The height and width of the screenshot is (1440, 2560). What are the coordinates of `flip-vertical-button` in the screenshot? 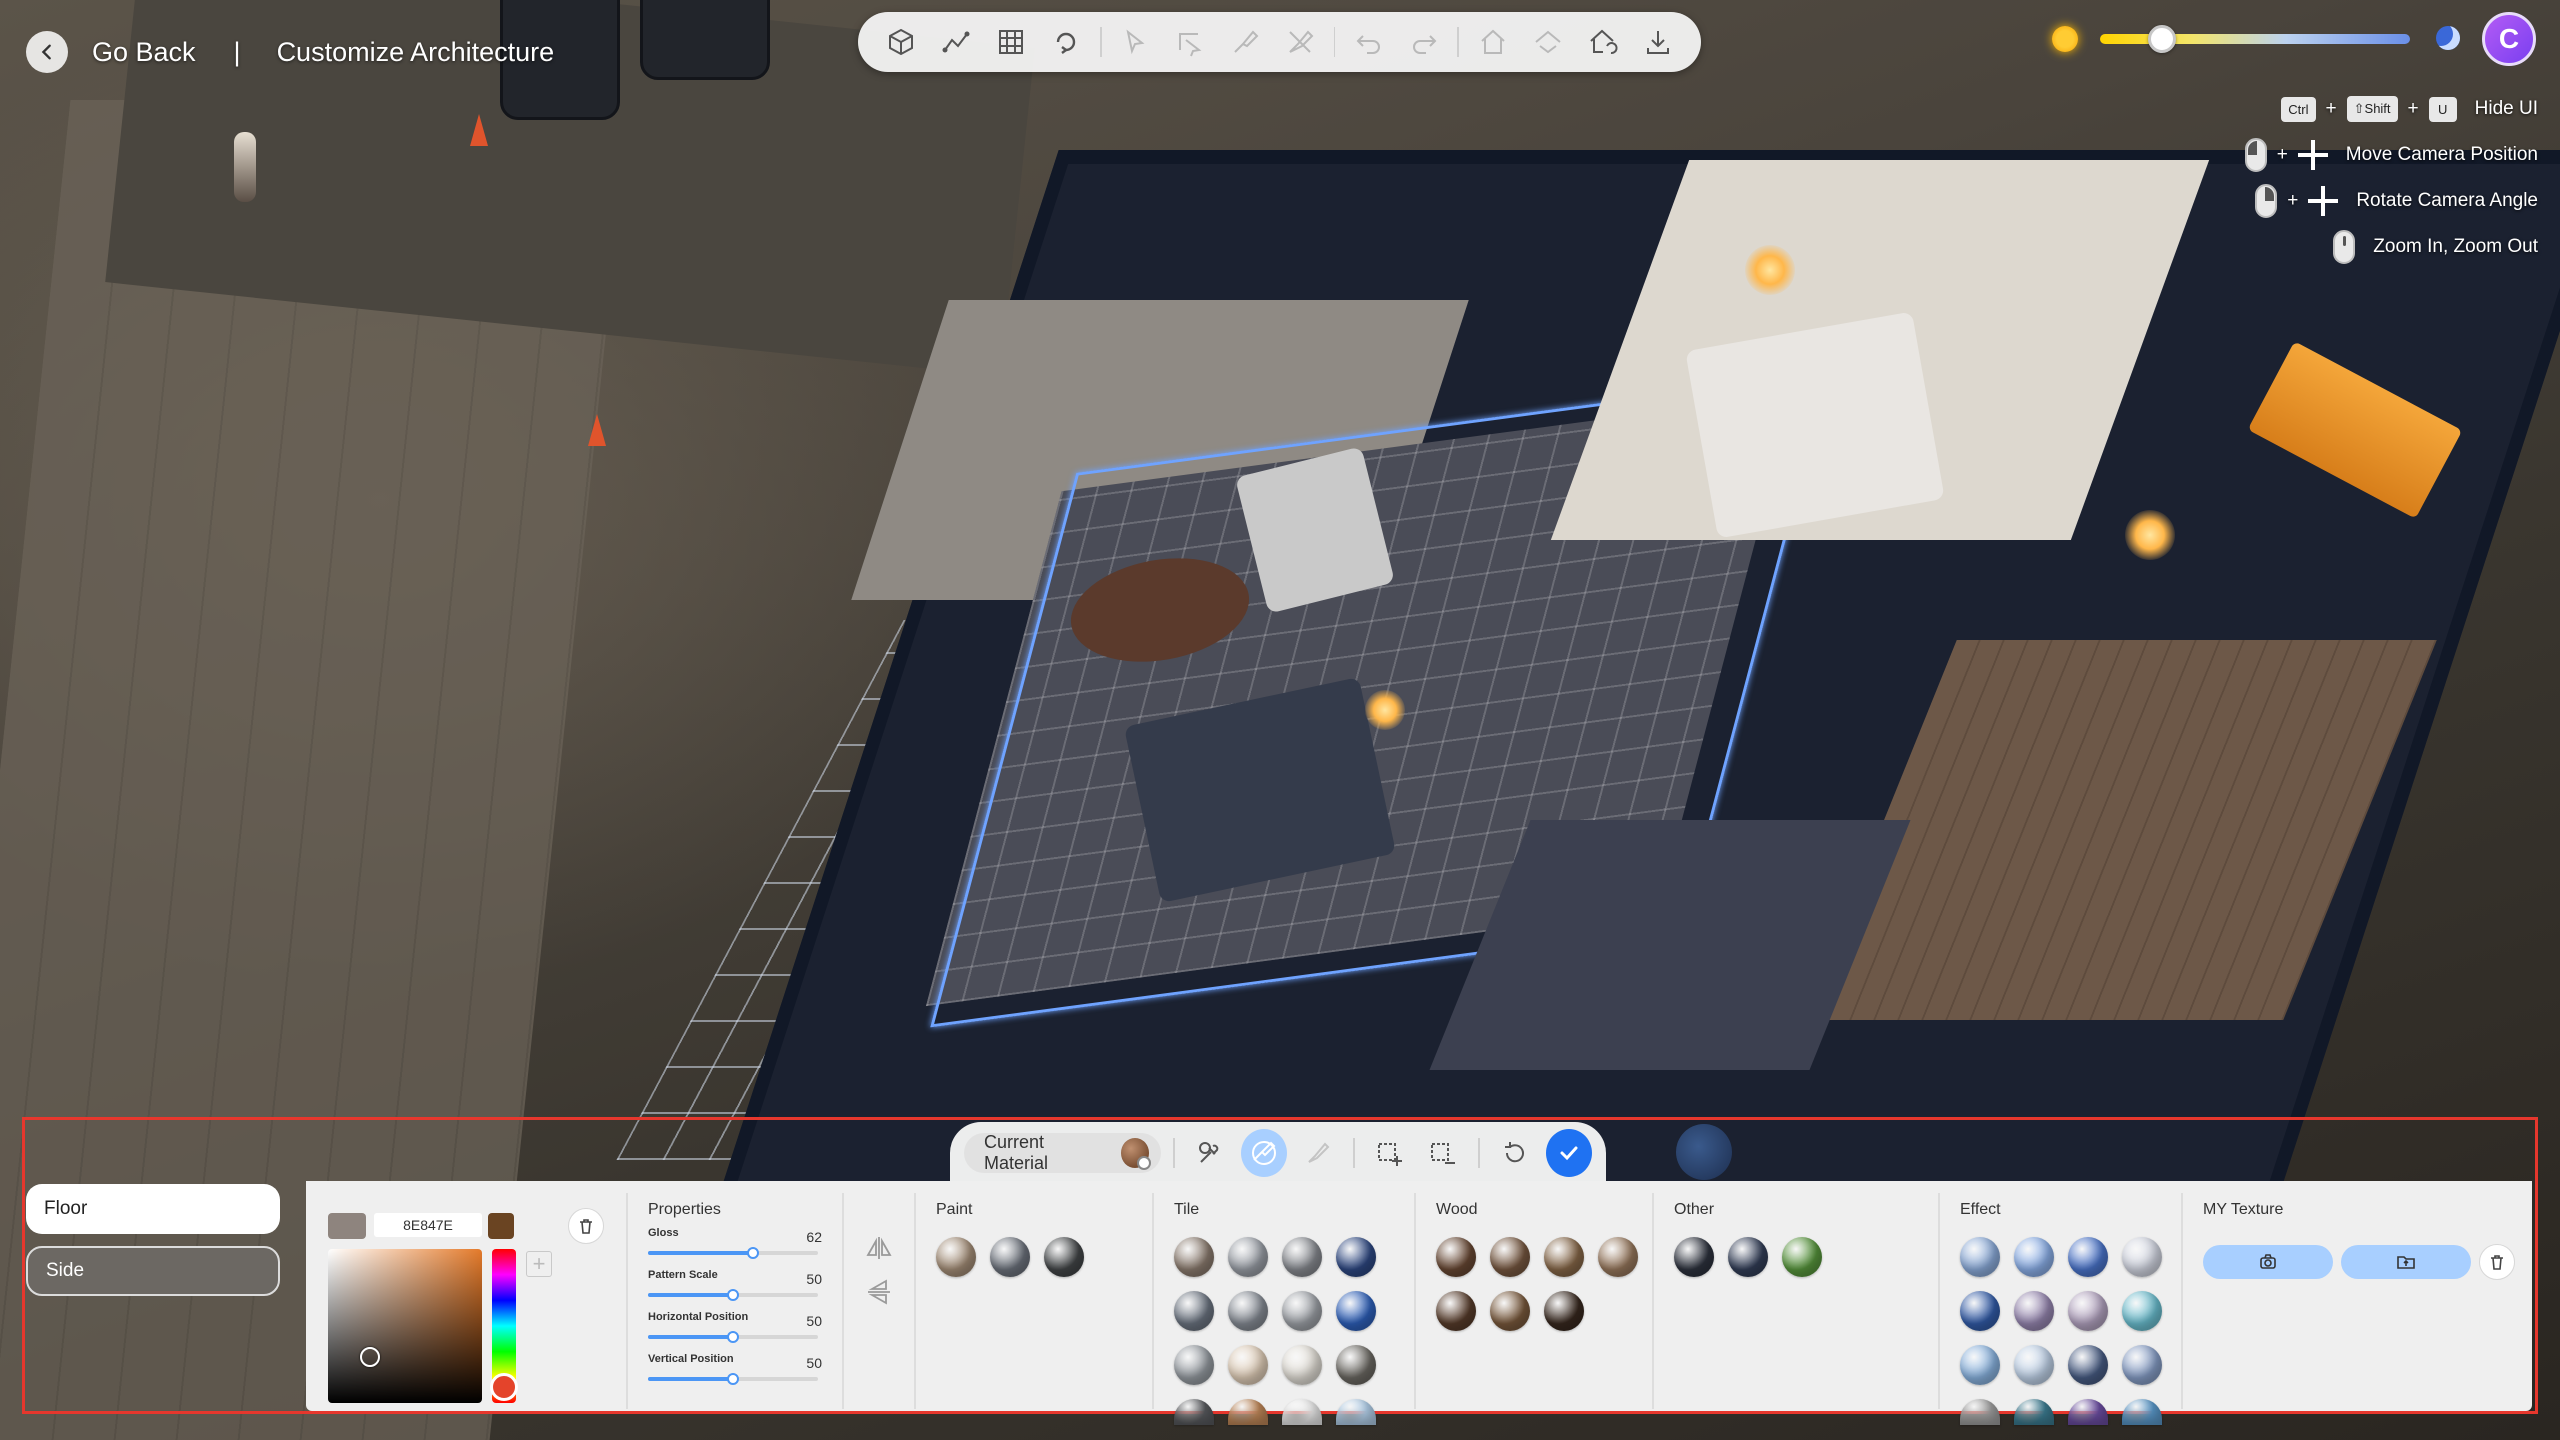 It's located at (879, 1248).